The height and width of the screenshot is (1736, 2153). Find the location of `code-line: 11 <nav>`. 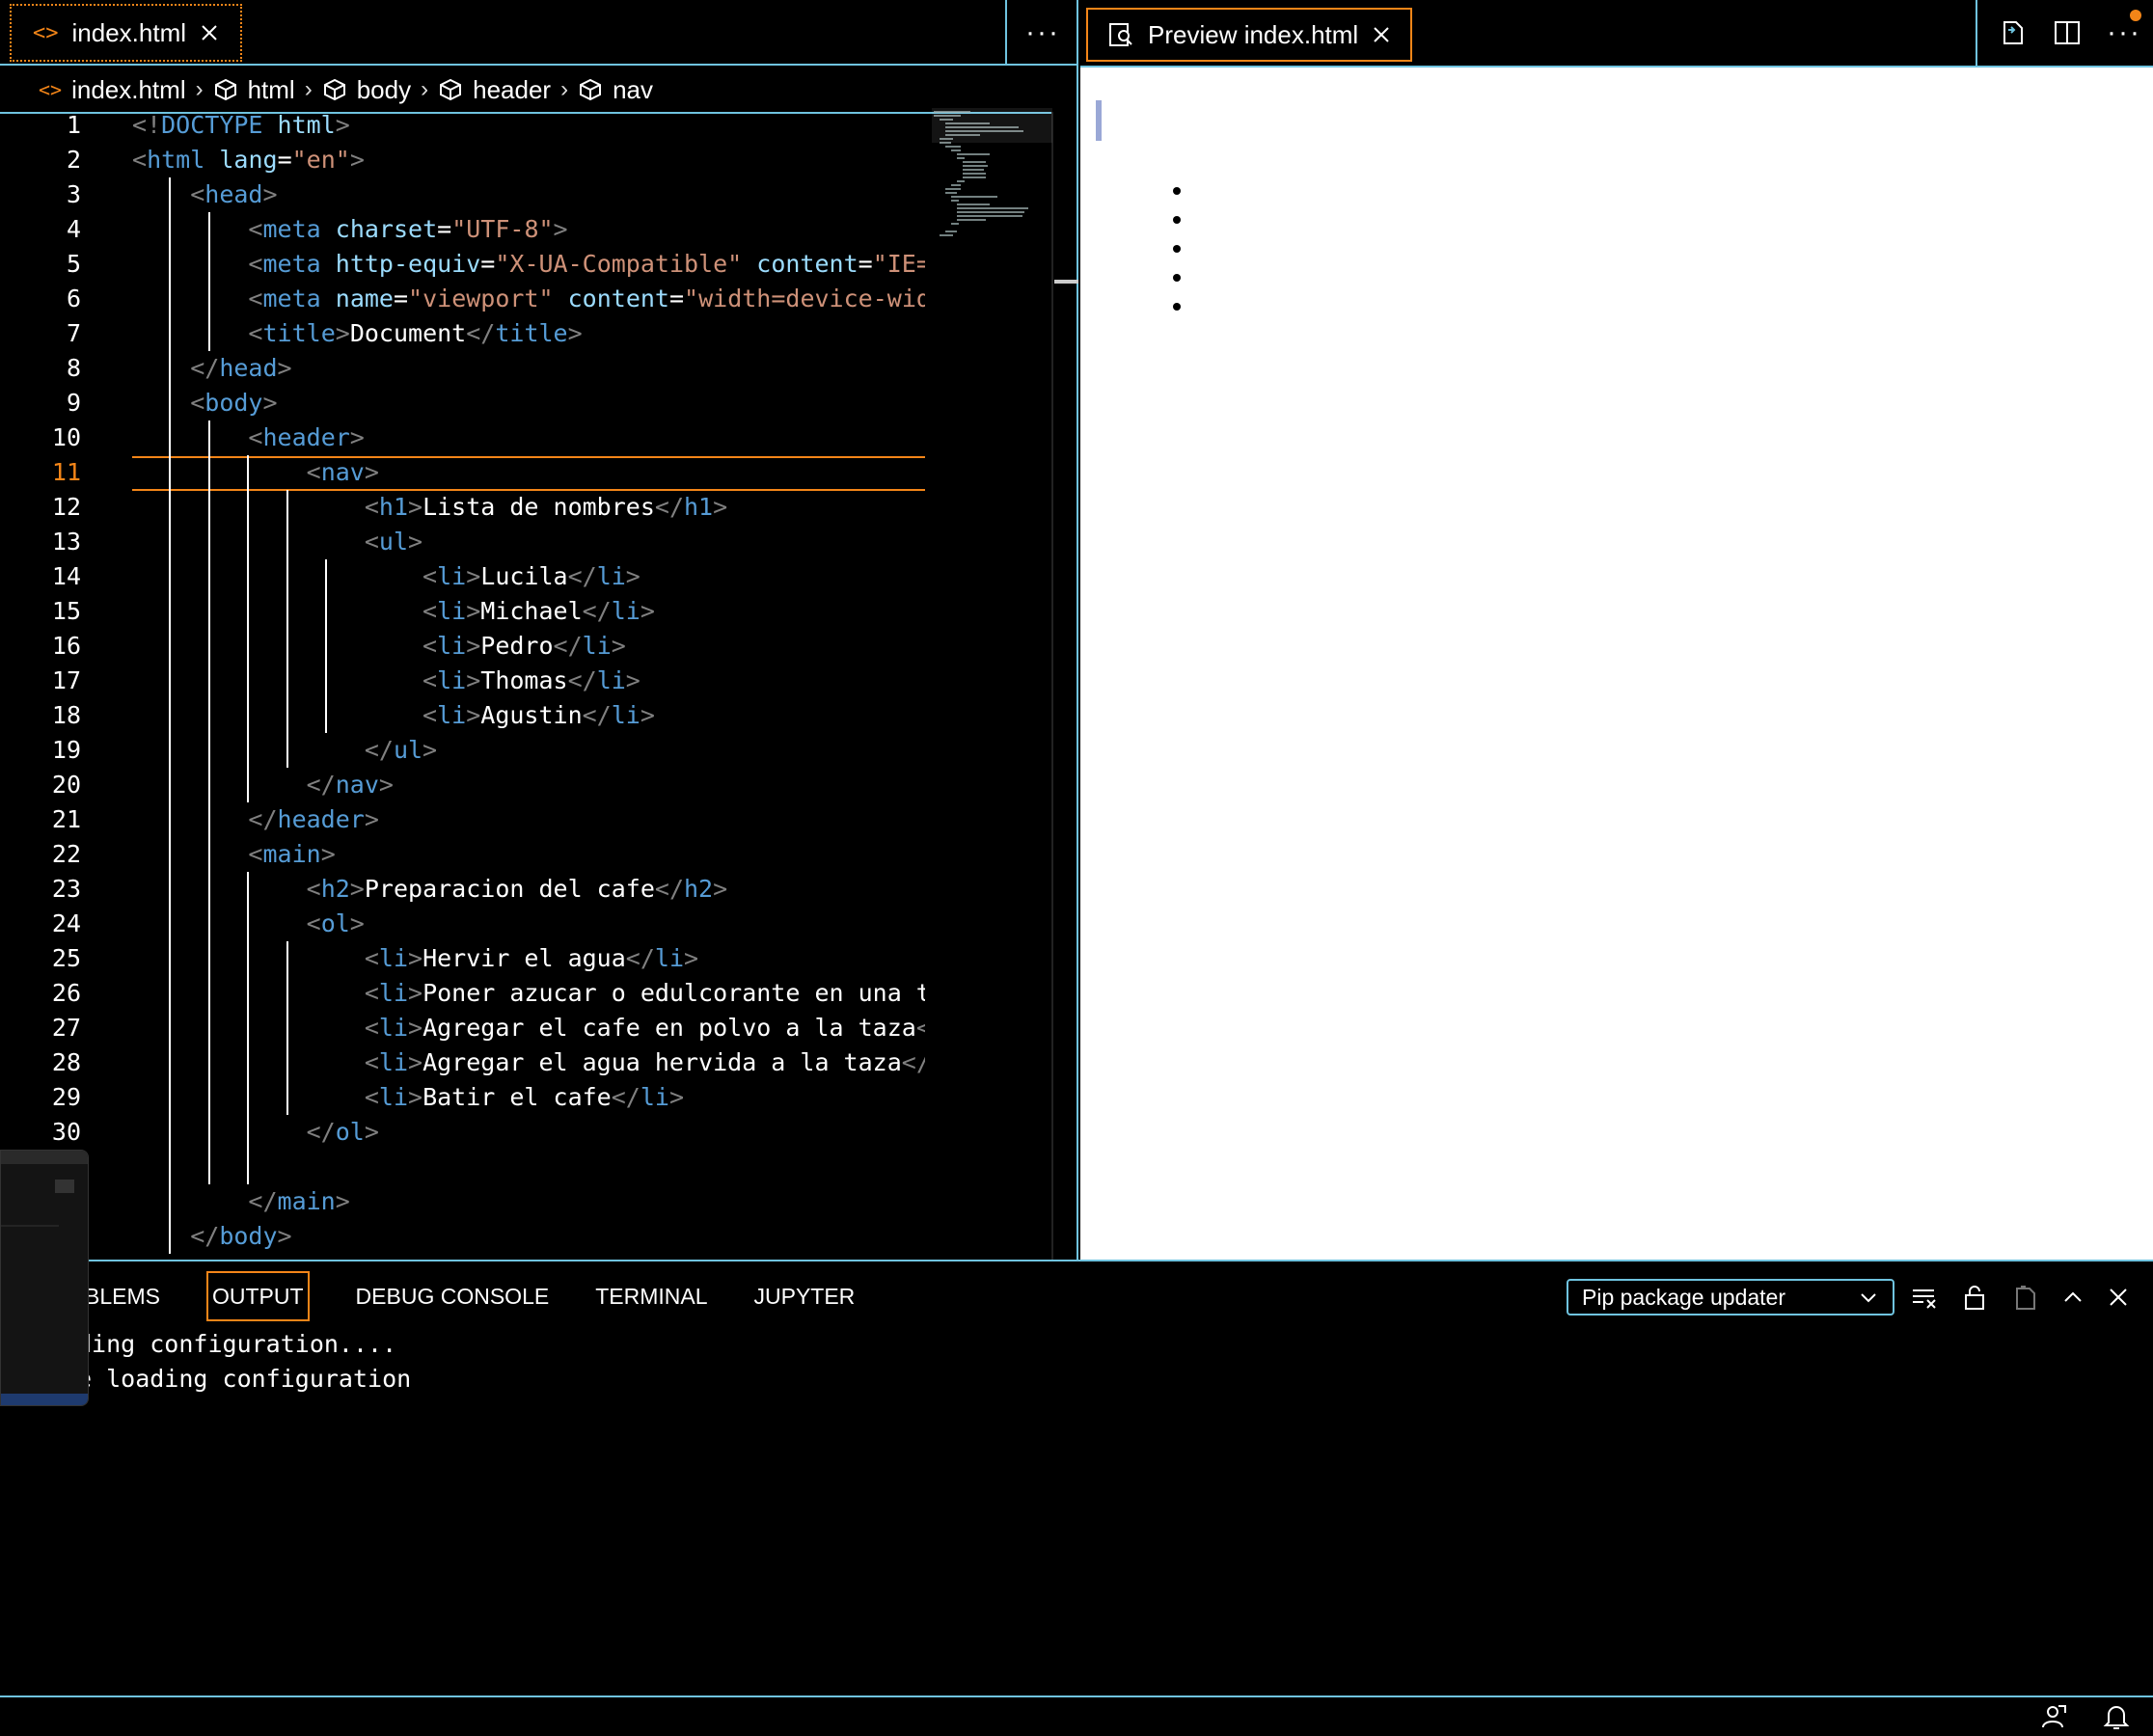

code-line: 11 <nav> is located at coordinates (525, 472).